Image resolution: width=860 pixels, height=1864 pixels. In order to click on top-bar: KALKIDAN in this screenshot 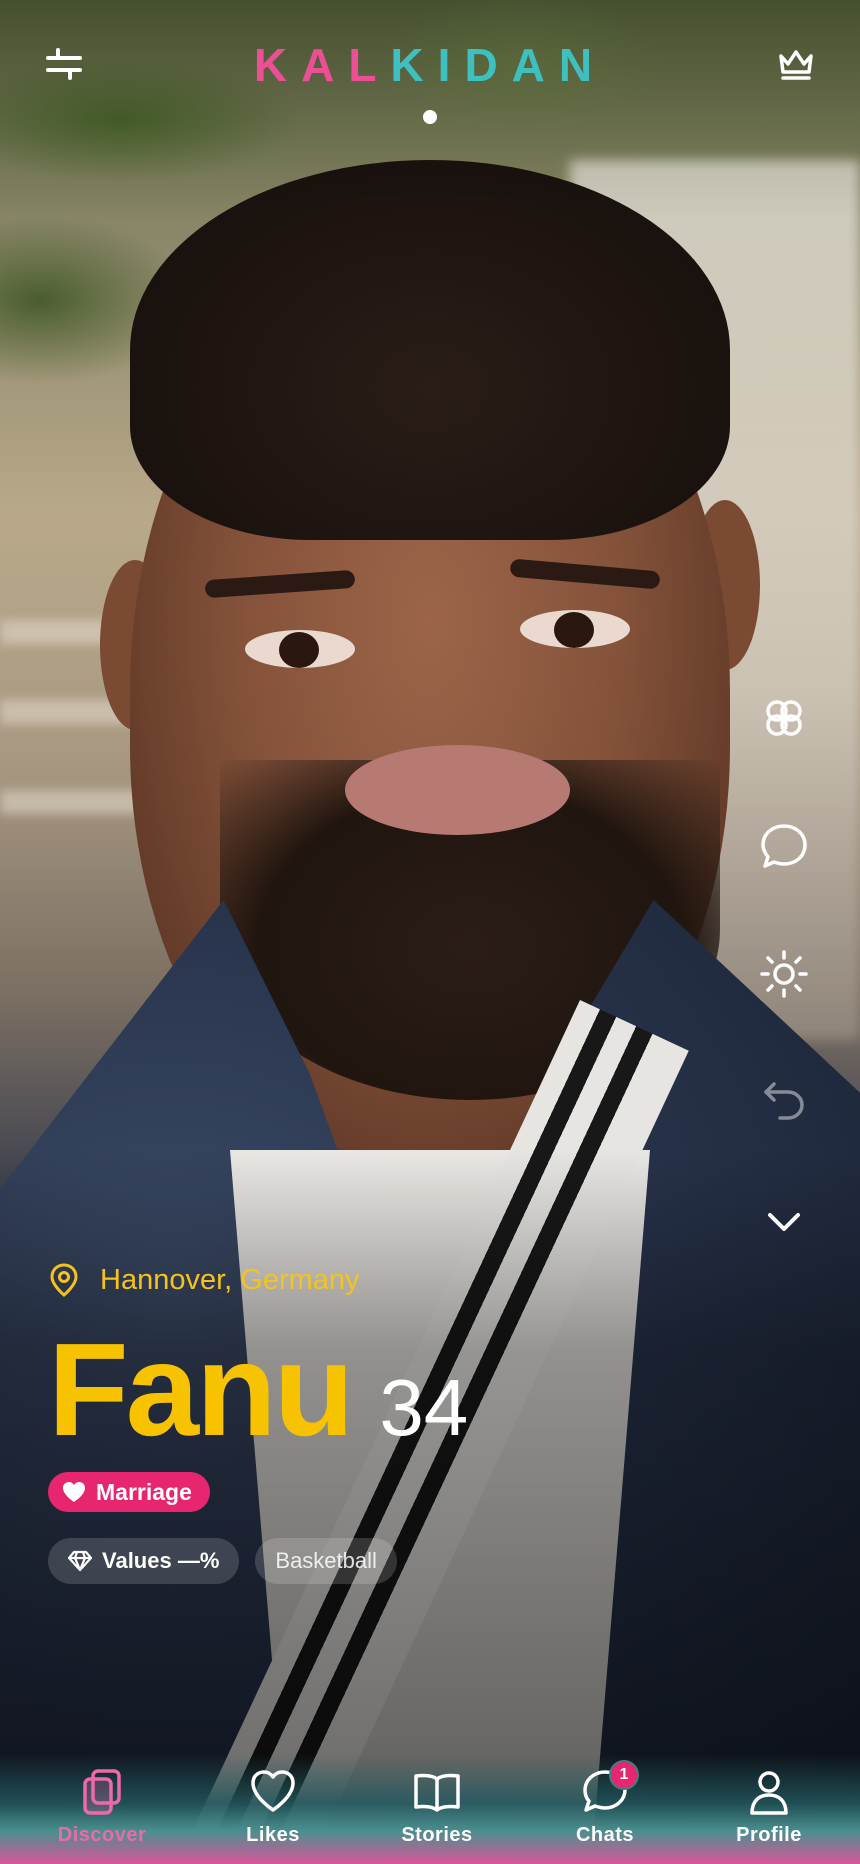, I will do `click(430, 70)`.